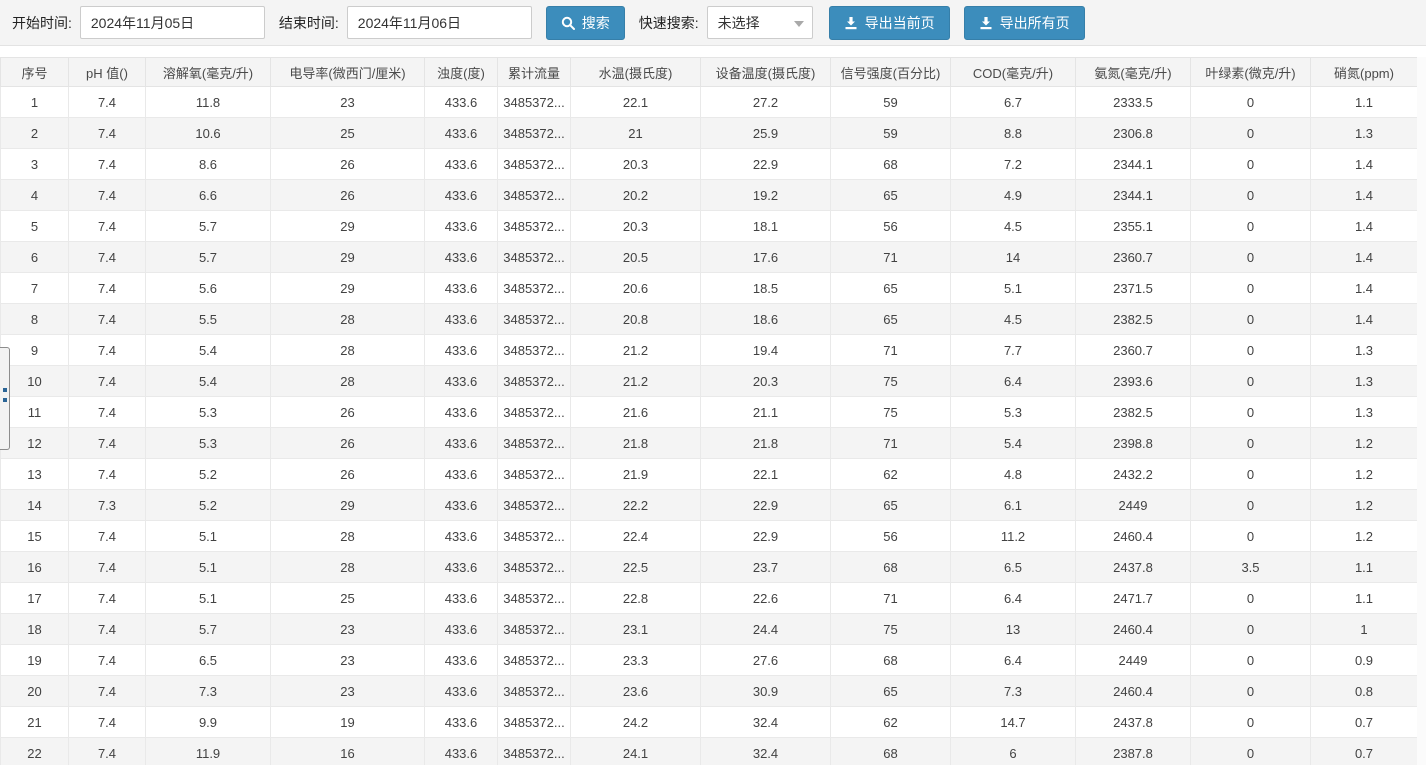  Describe the element at coordinates (208, 288) in the screenshot. I see `table-cell: 5.6` at that location.